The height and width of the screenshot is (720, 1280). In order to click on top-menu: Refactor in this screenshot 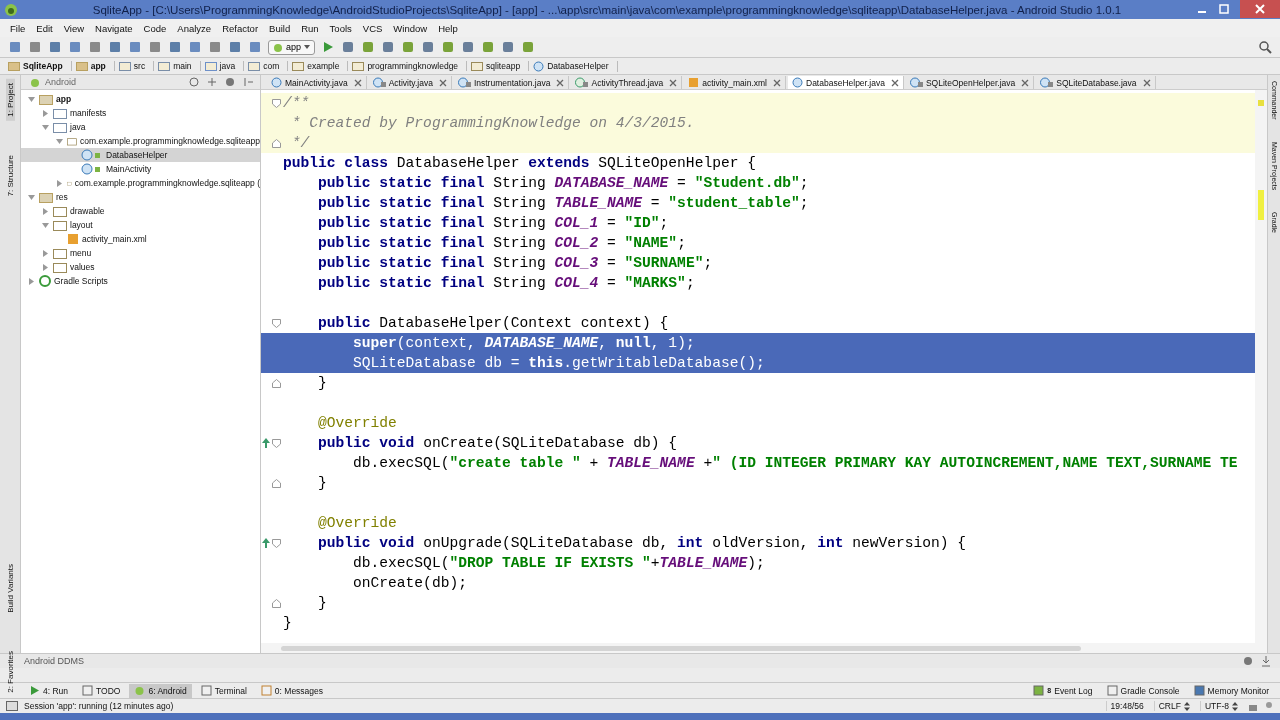, I will do `click(240, 28)`.